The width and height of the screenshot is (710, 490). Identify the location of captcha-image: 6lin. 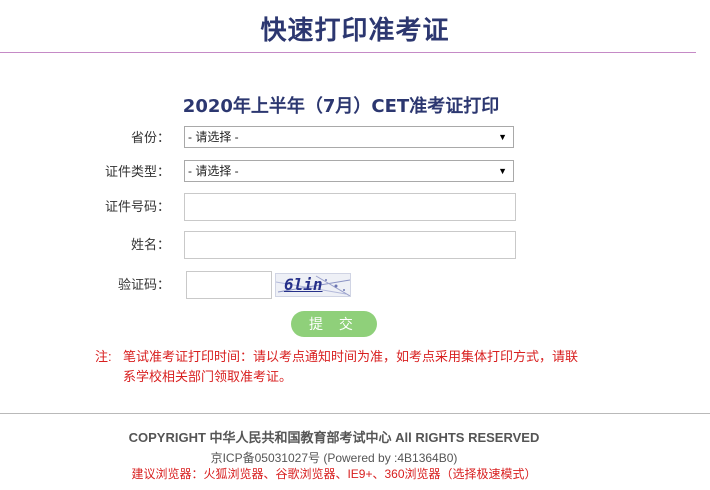
(313, 285).